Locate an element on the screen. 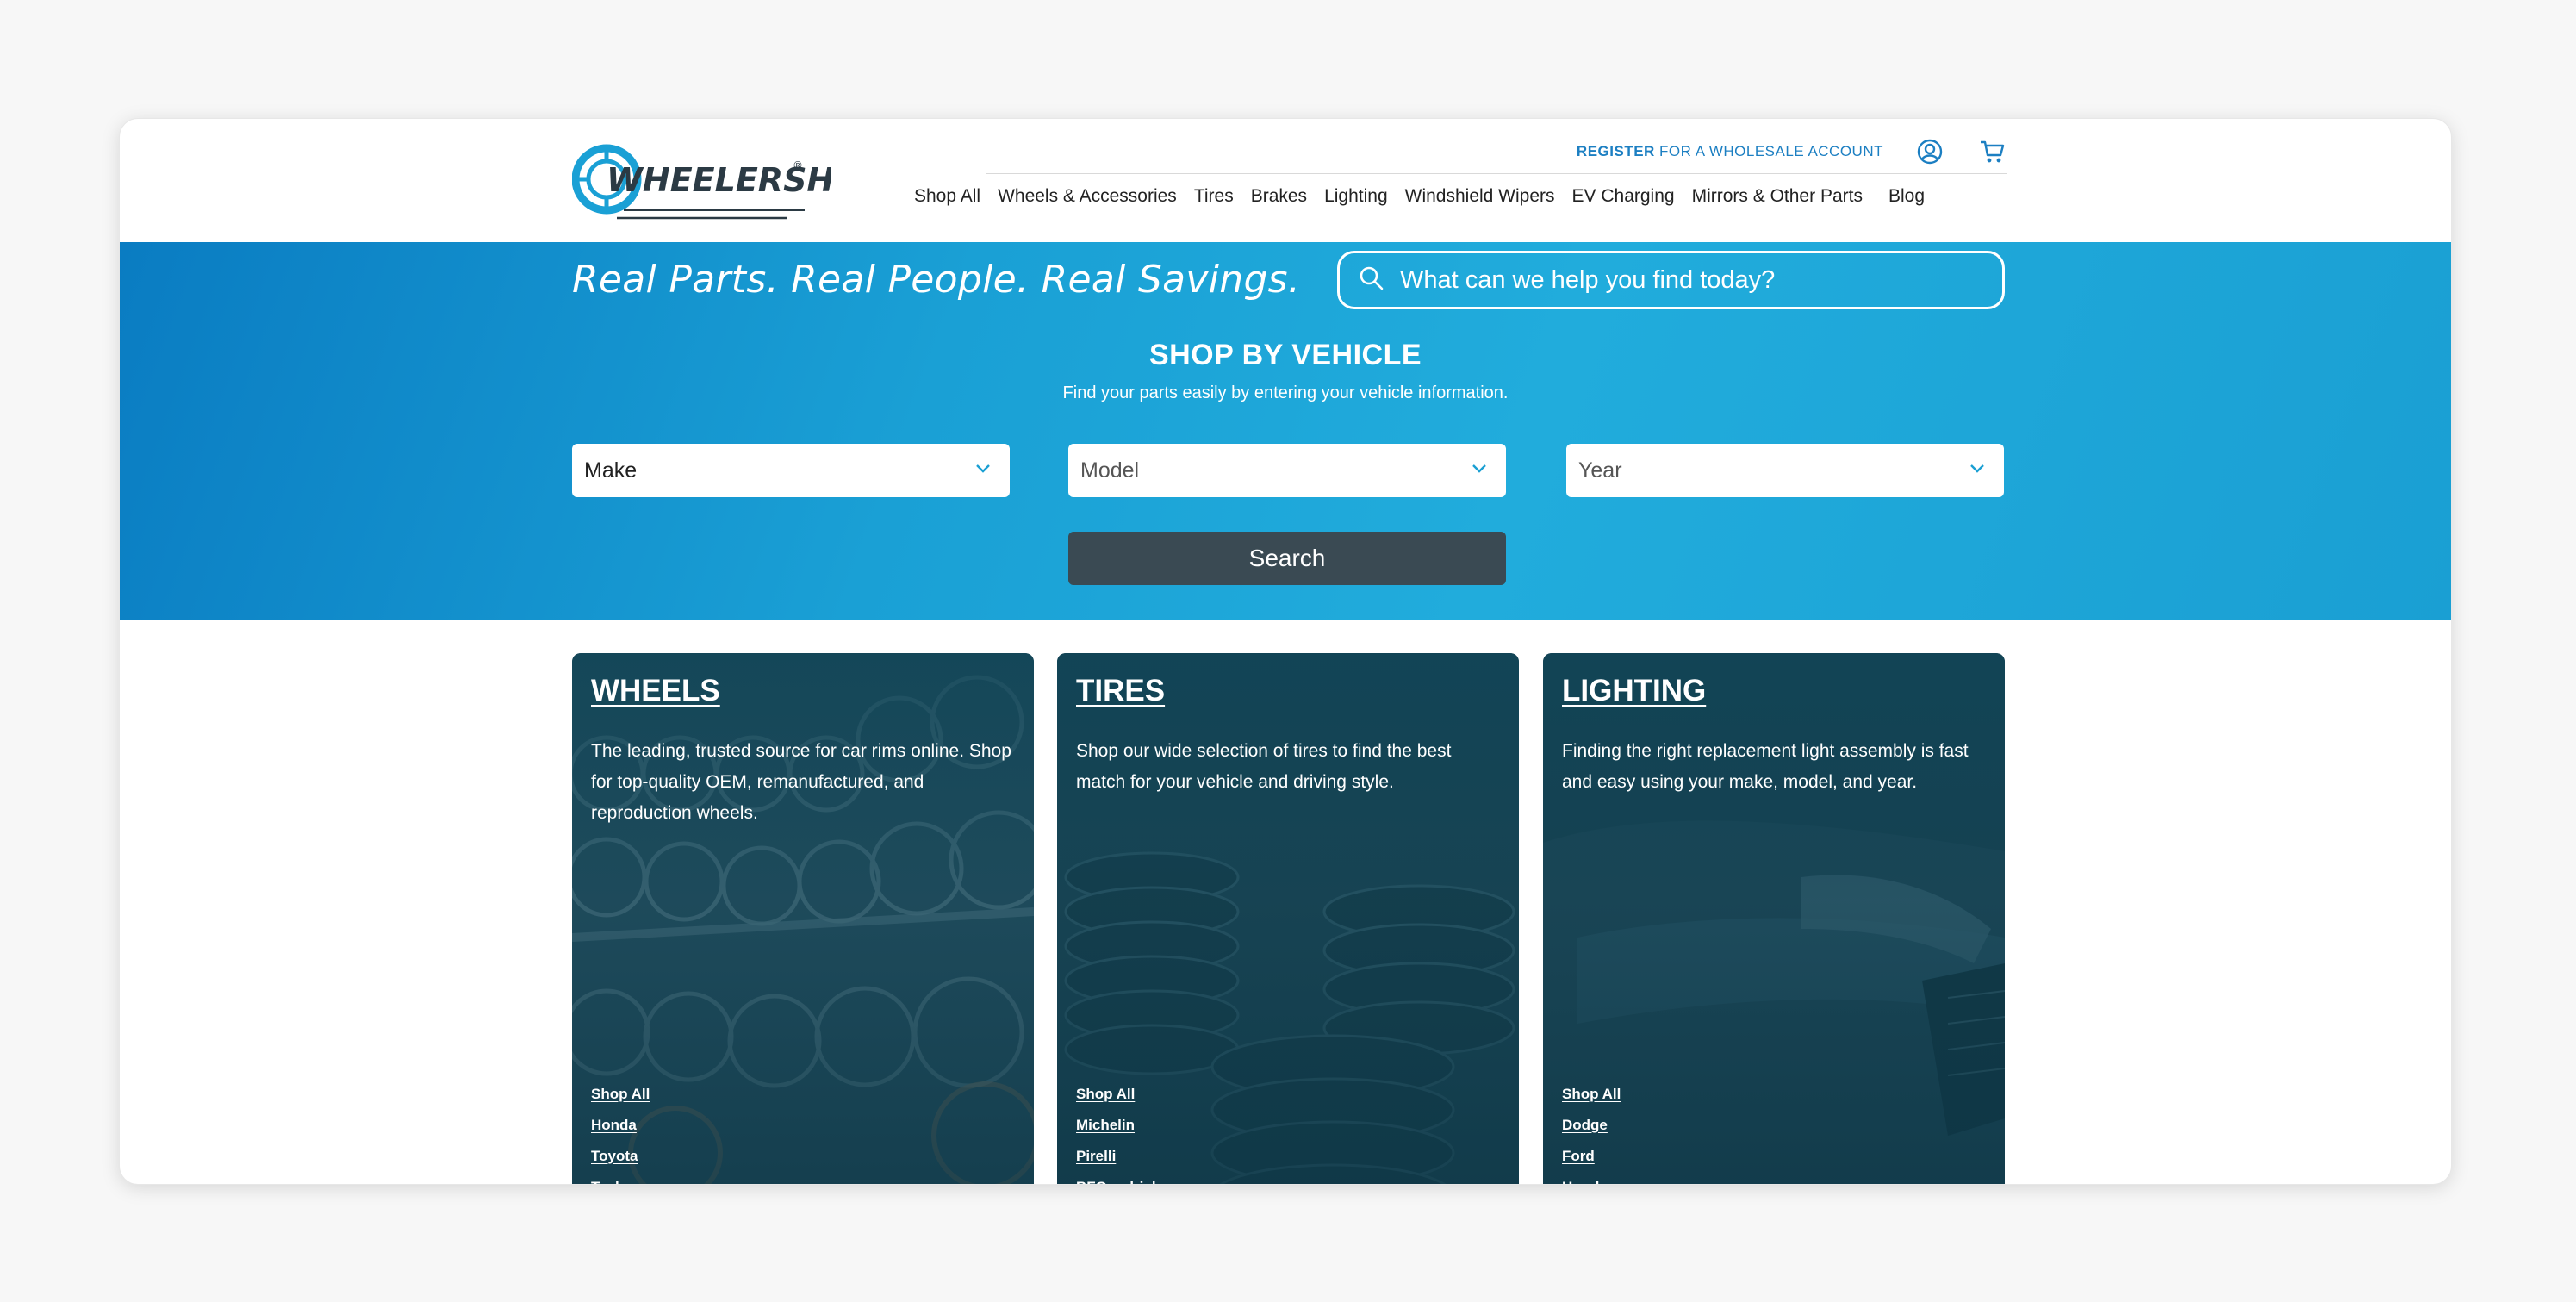  link-lighting-honda: Honda is located at coordinates (1592, 1180).